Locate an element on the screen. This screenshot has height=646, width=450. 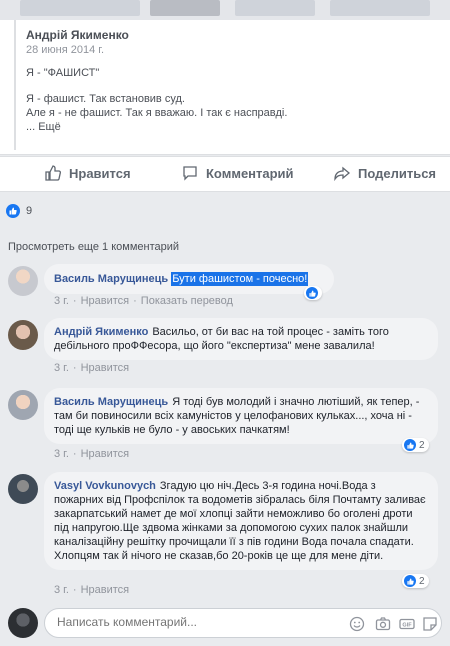
comment-icon is located at coordinates (190, 173).